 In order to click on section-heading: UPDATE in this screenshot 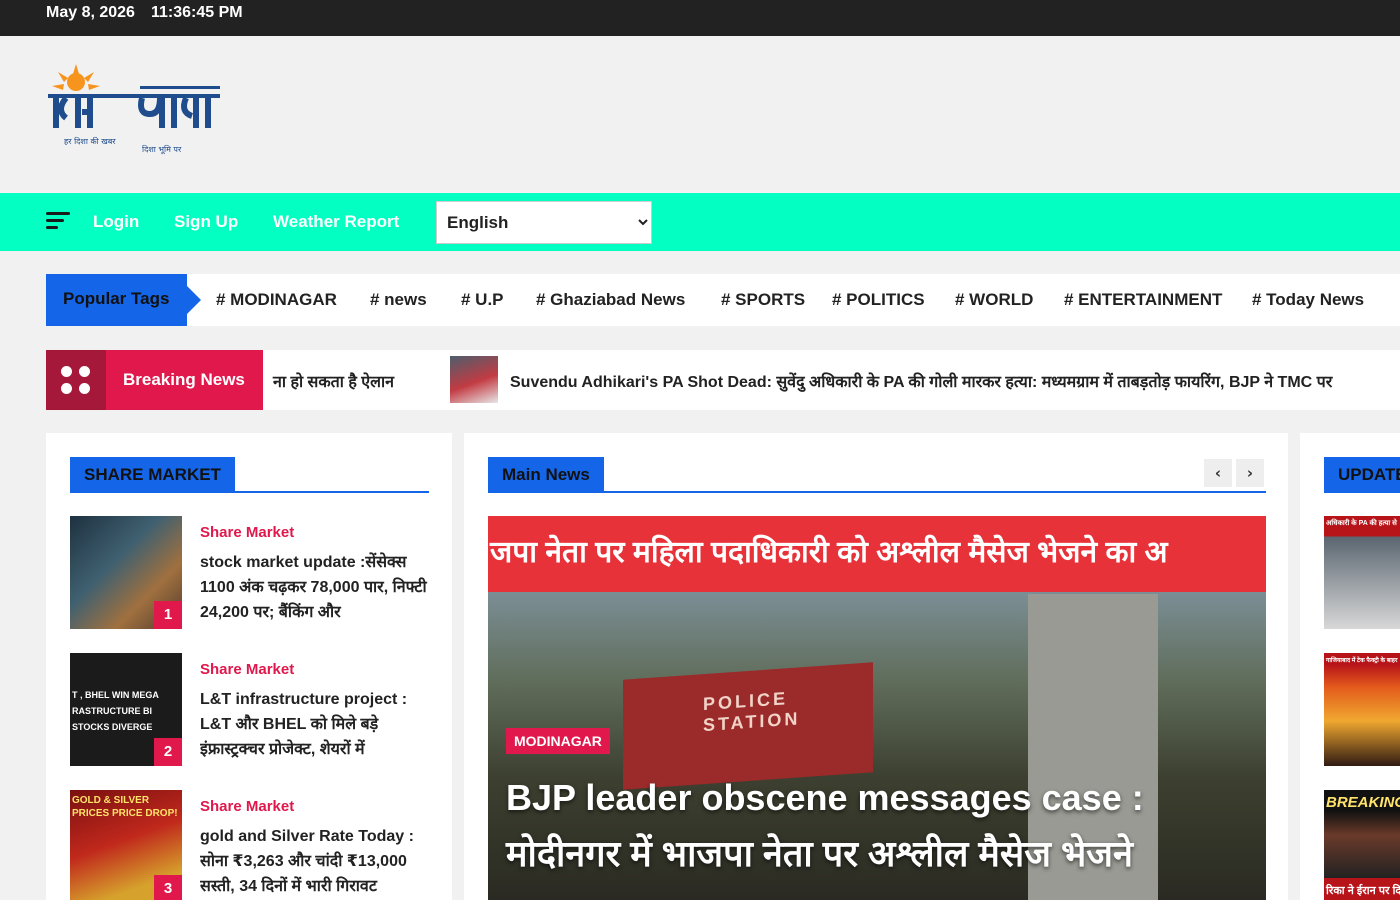, I will do `click(1362, 475)`.